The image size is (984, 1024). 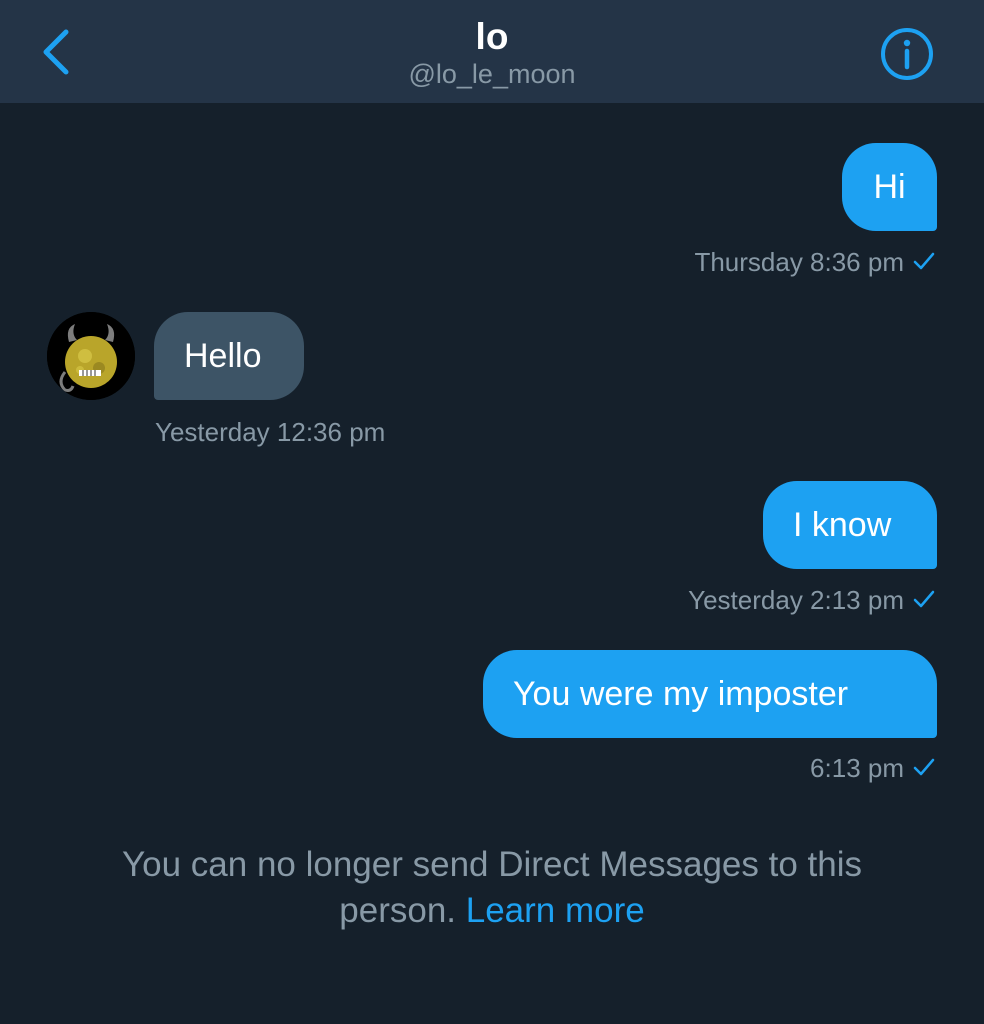 I want to click on message-bubble-received: Hello, so click(x=229, y=356).